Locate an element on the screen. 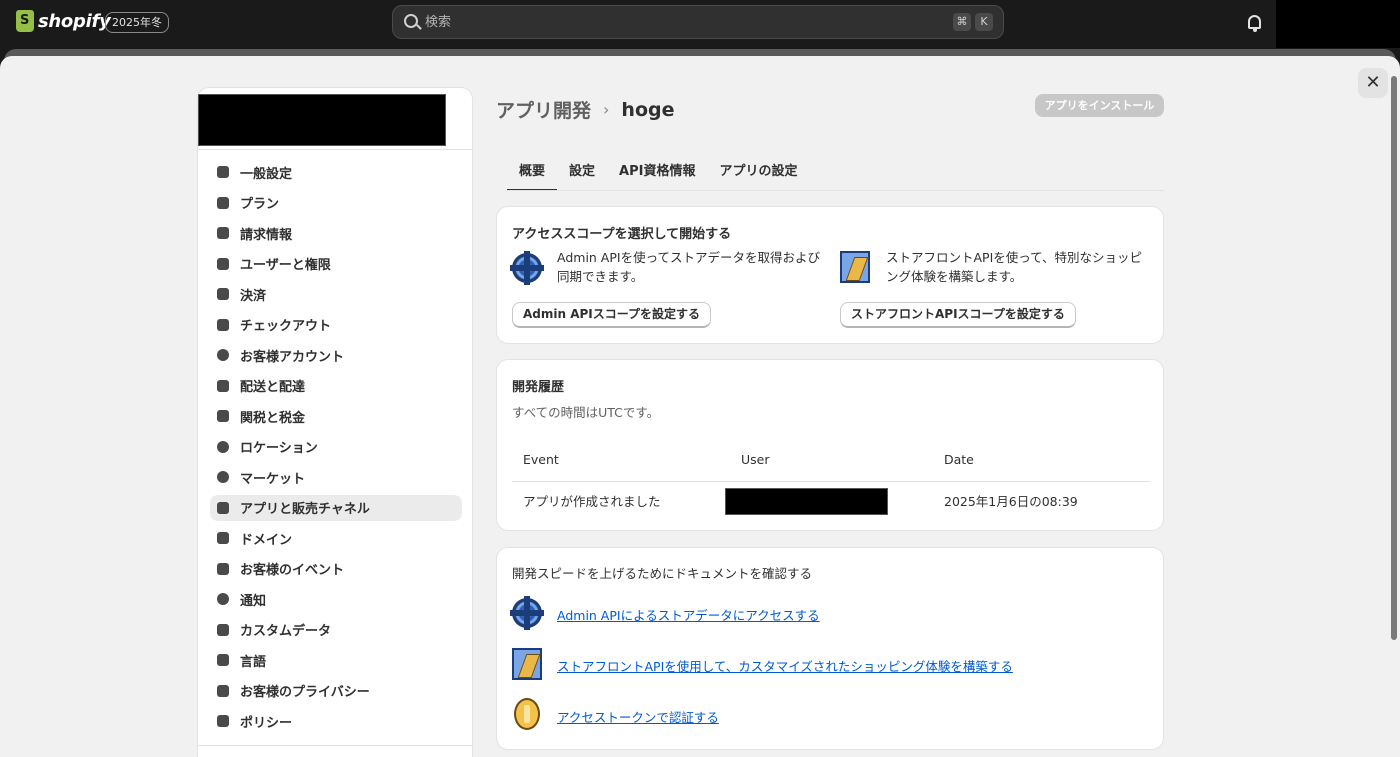 The width and height of the screenshot is (1400, 757). sidebar-item-label: アプリと販売チャネル is located at coordinates (305, 509).